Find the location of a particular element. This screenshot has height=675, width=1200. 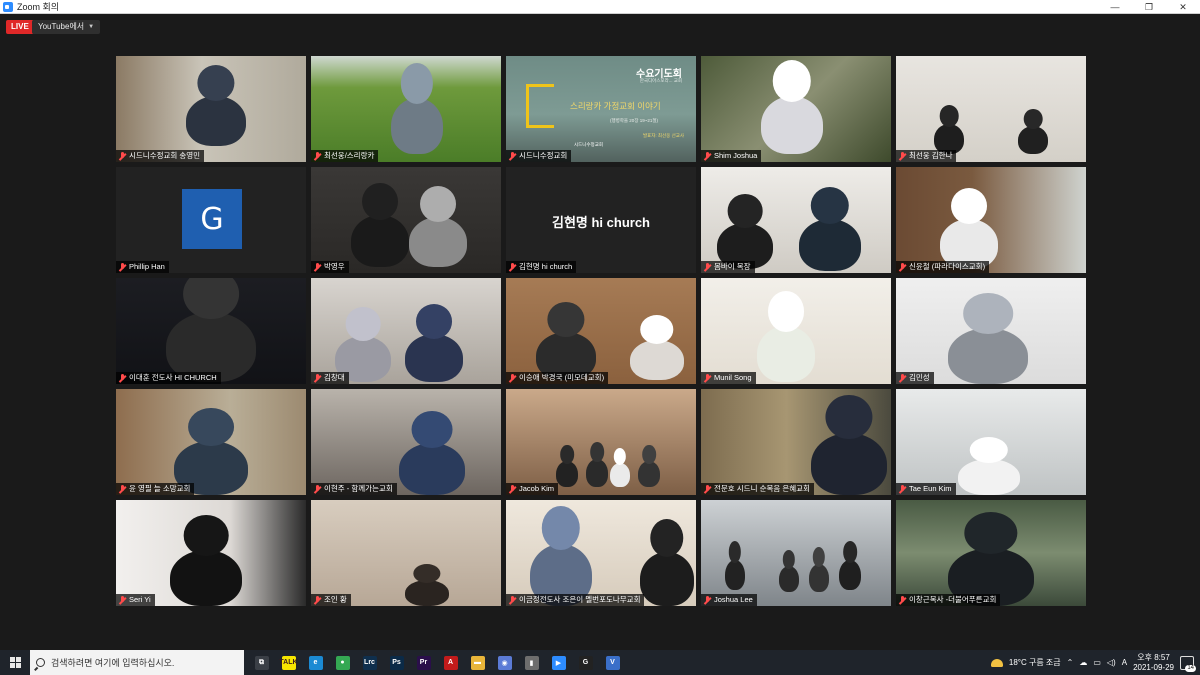

g-app-glyph: G is located at coordinates (585, 662).